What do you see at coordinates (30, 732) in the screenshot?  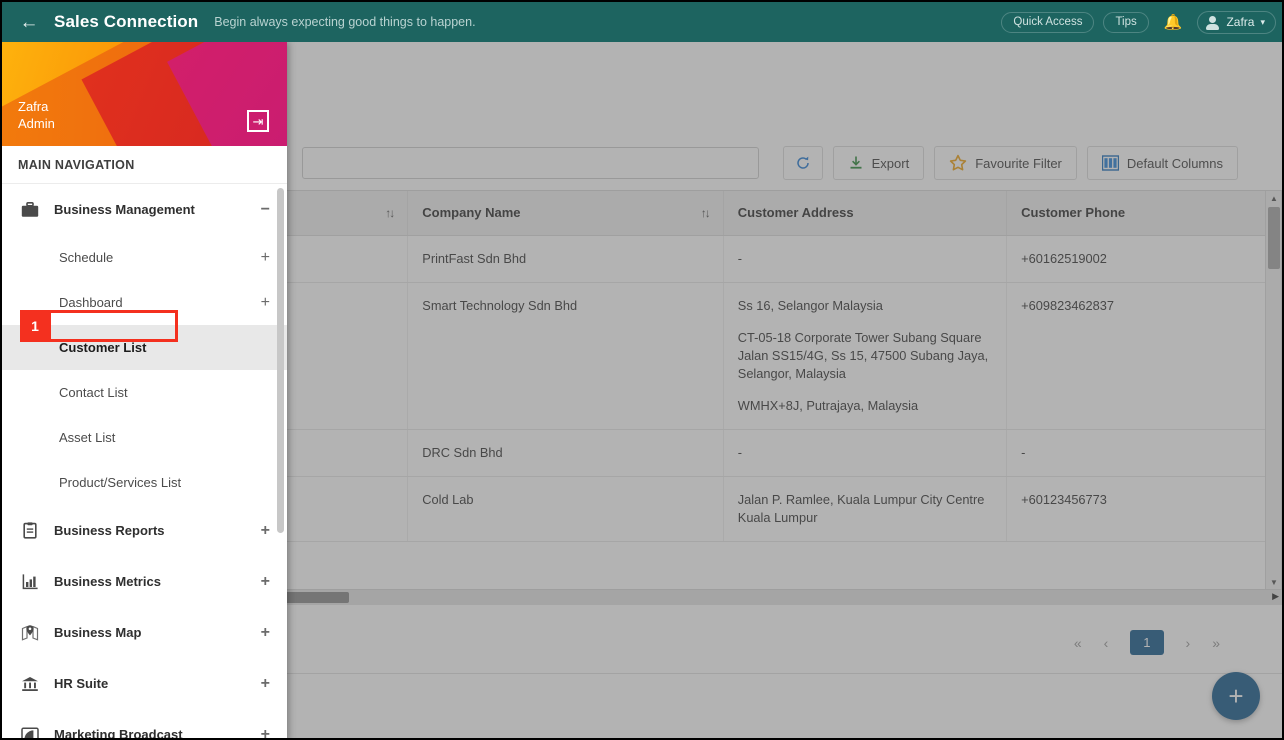 I see `broadcast-icon` at bounding box center [30, 732].